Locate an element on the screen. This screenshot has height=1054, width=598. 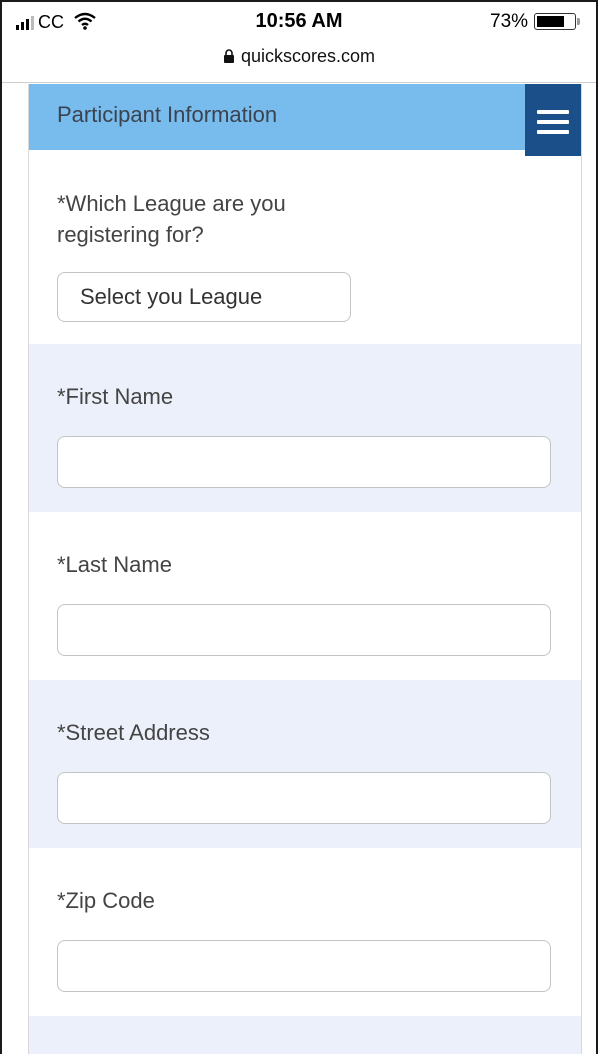
last-name-section: *Last Name is located at coordinates (305, 596).